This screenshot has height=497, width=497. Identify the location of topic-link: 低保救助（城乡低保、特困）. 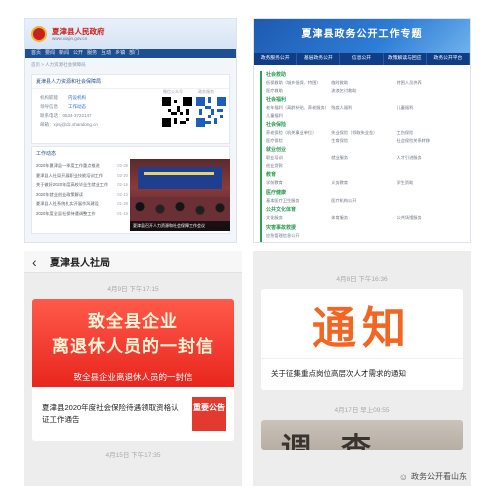
(298, 83).